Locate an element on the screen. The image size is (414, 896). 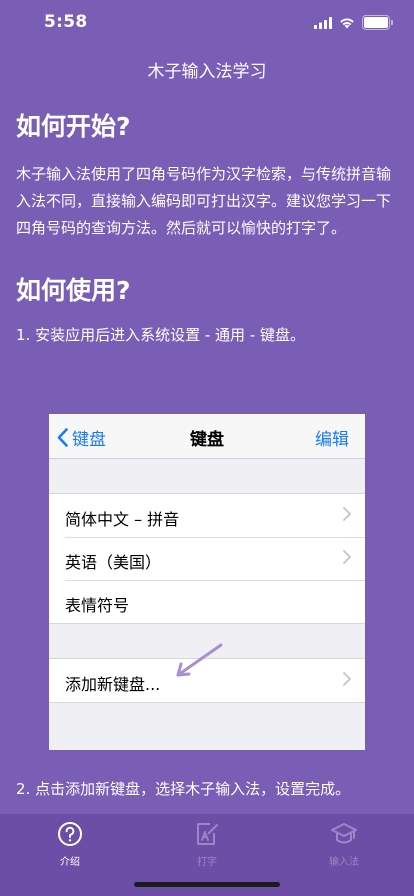
keyboard-row-label: 简体中文 – 拼音 is located at coordinates (122, 519).